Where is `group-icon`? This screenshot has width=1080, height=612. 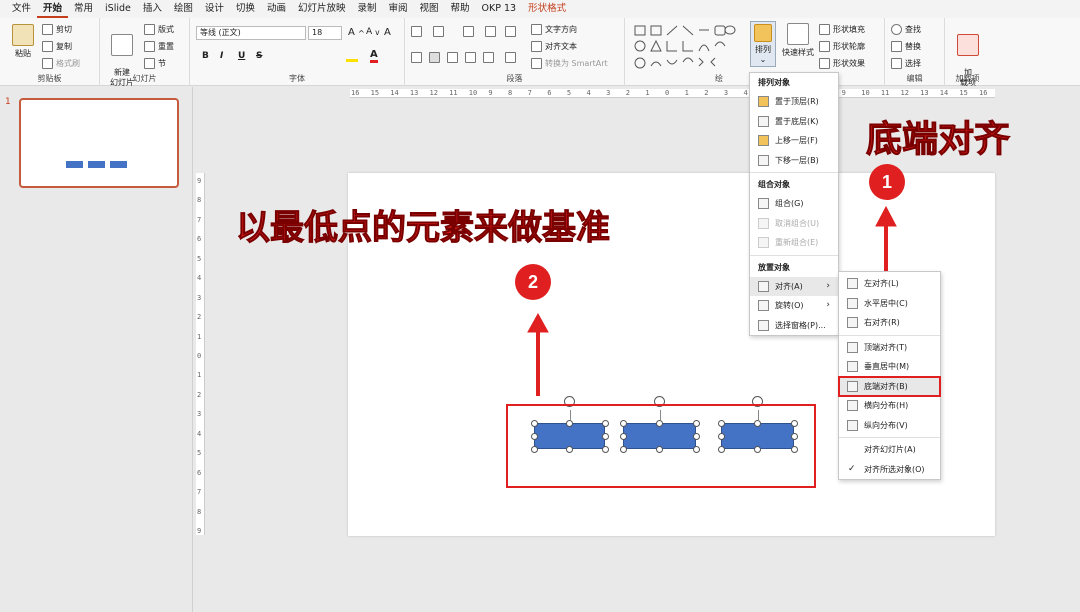 group-icon is located at coordinates (763, 203).